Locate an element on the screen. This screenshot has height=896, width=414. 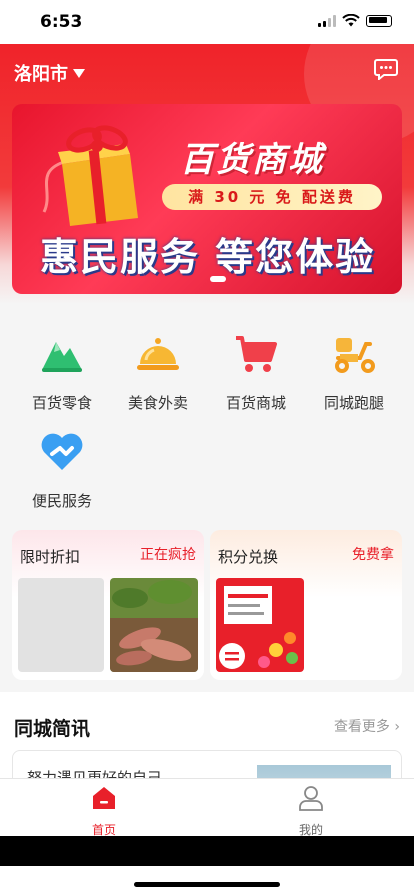
message-icon is located at coordinates (386, 69).